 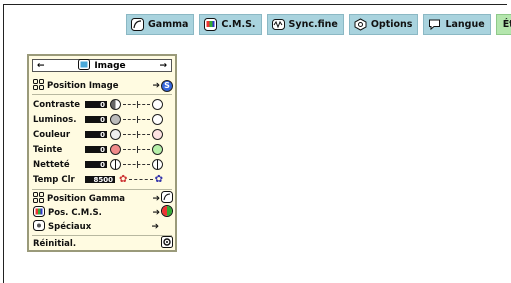 I want to click on menu-item-position-image: Position Image ➔ S, so click(x=103, y=85).